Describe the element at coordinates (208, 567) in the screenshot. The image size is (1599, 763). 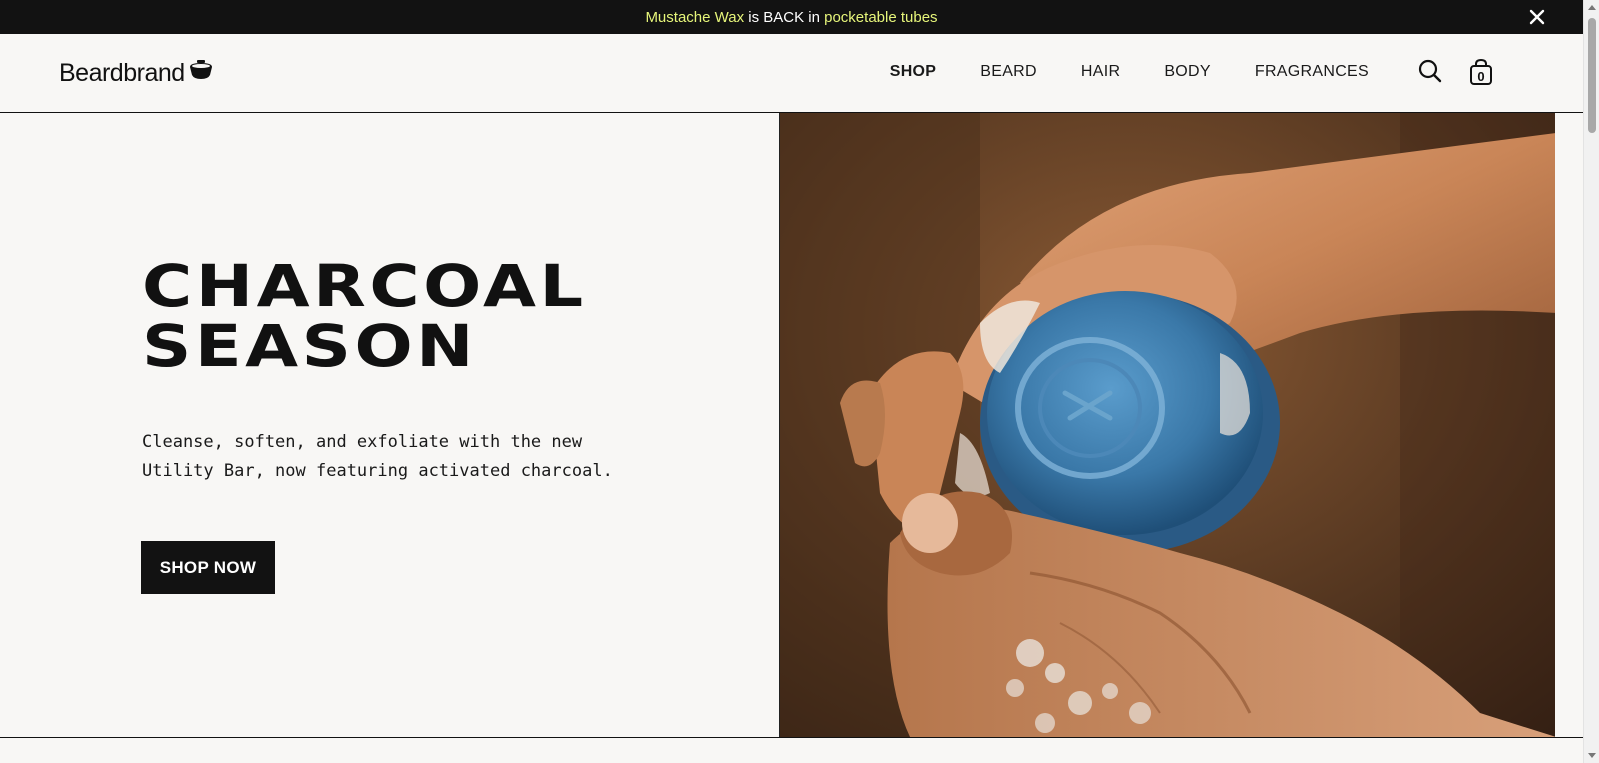
I see `shop-now-button: SHOP NOW` at that location.